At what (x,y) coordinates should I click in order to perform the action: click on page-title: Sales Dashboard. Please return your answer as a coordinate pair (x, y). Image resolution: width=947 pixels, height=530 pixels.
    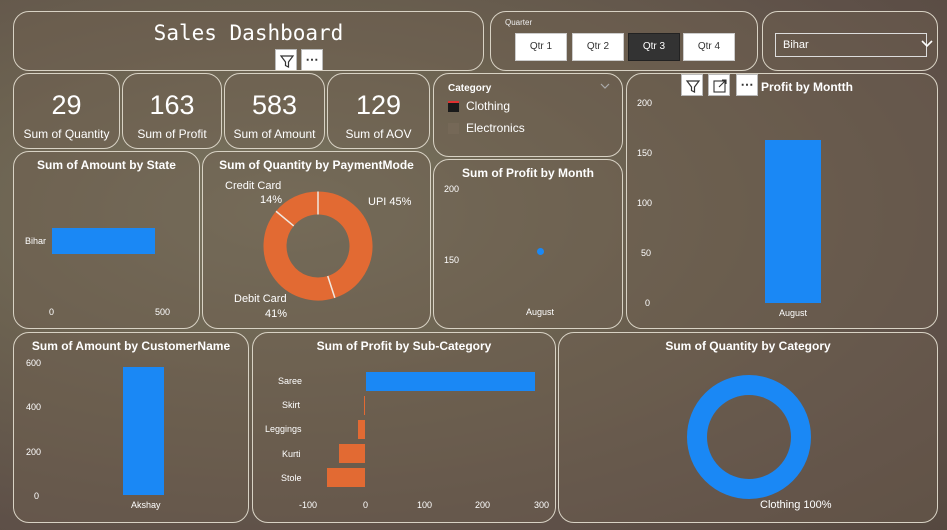
    Looking at the image, I should click on (248, 33).